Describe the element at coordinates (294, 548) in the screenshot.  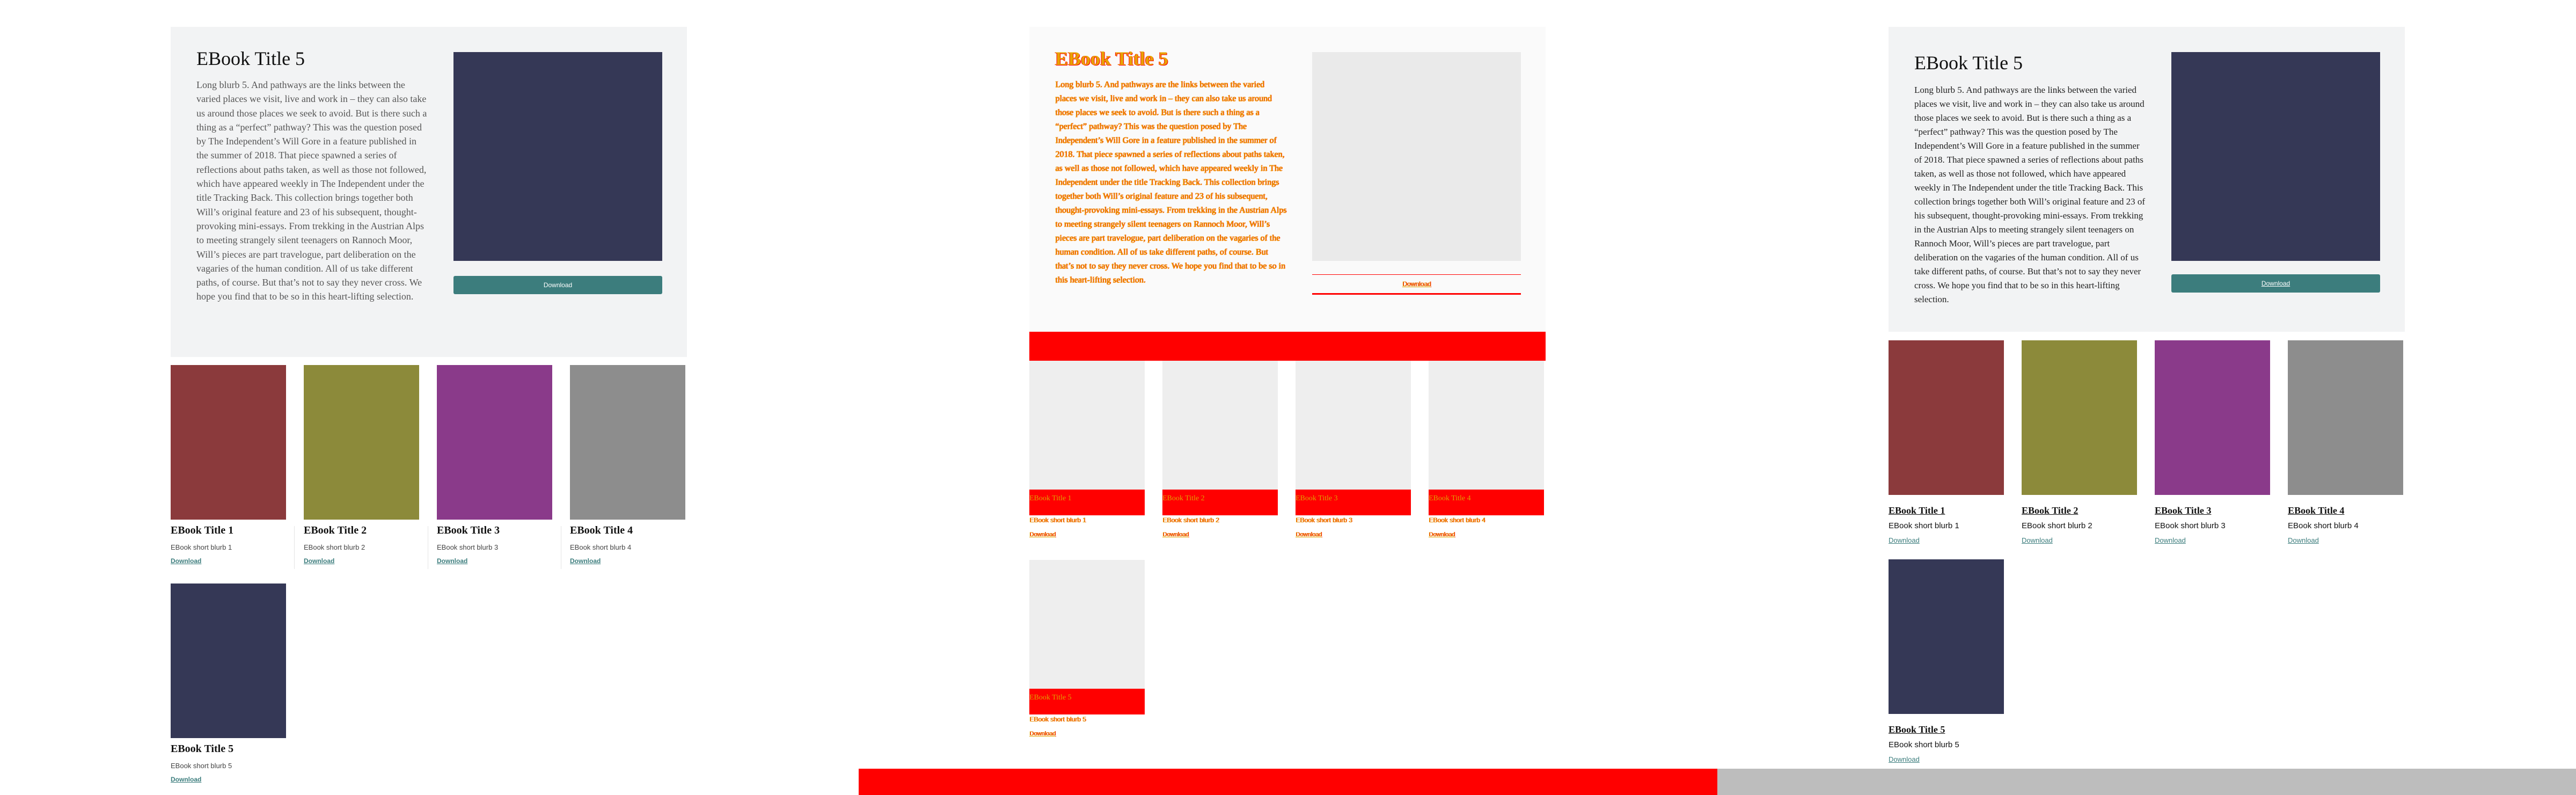
I see `grid-divider` at that location.